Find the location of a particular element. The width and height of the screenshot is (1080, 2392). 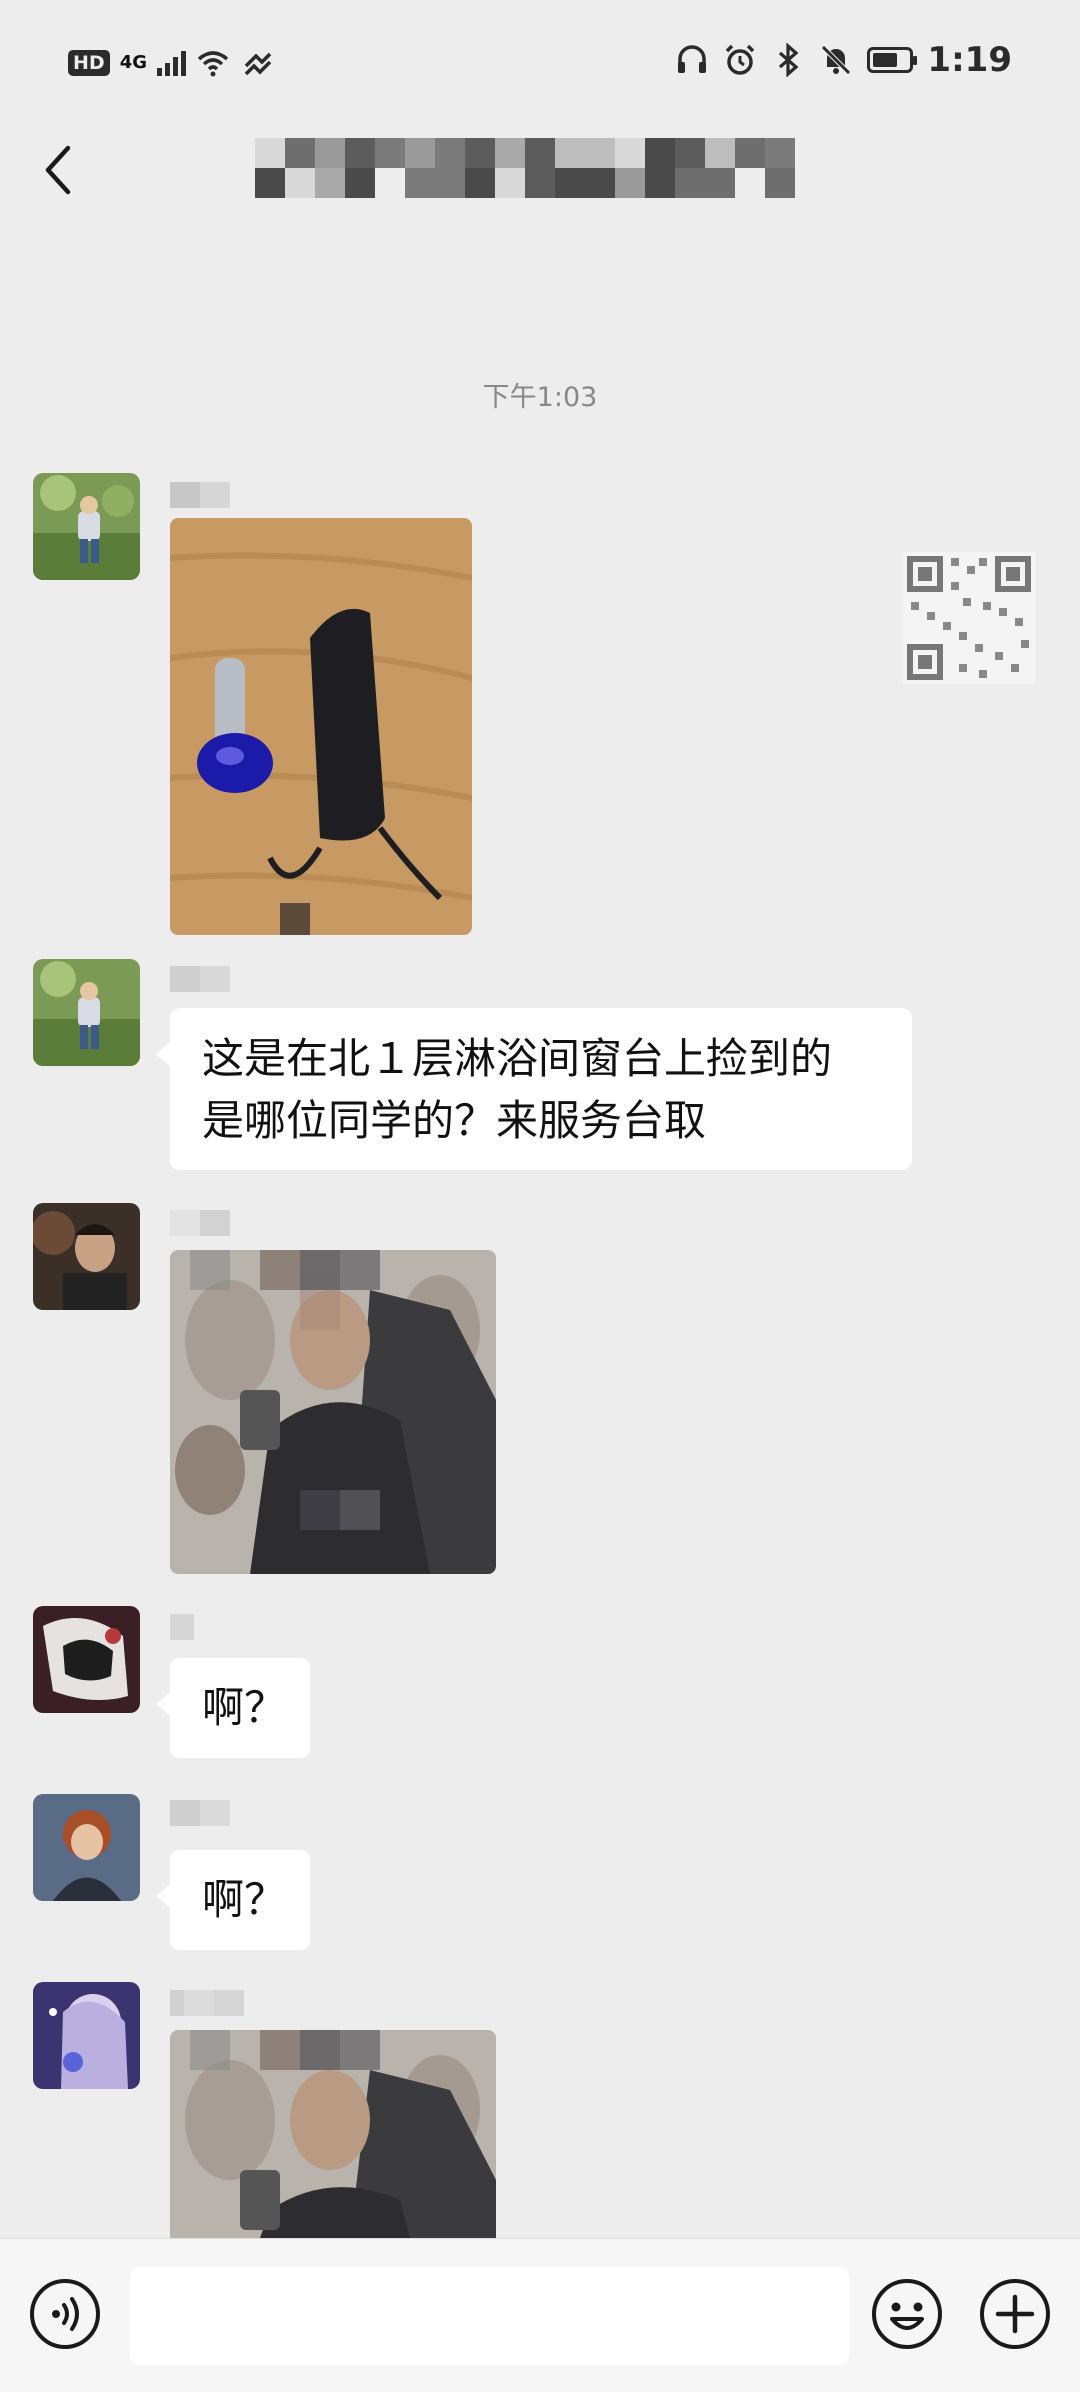

mute-icon is located at coordinates (836, 60).